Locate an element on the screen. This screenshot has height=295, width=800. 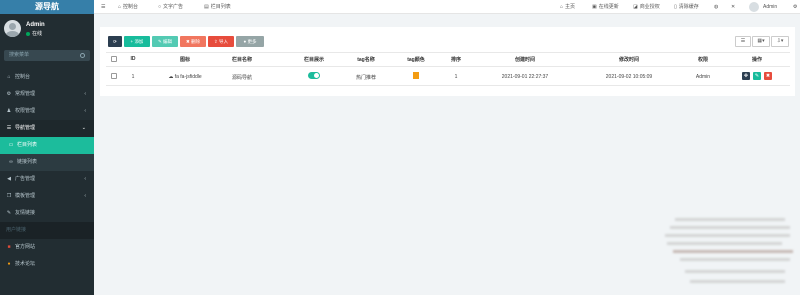
cell-created: 2021-09-01 22:27:37 is located at coordinates (525, 77).